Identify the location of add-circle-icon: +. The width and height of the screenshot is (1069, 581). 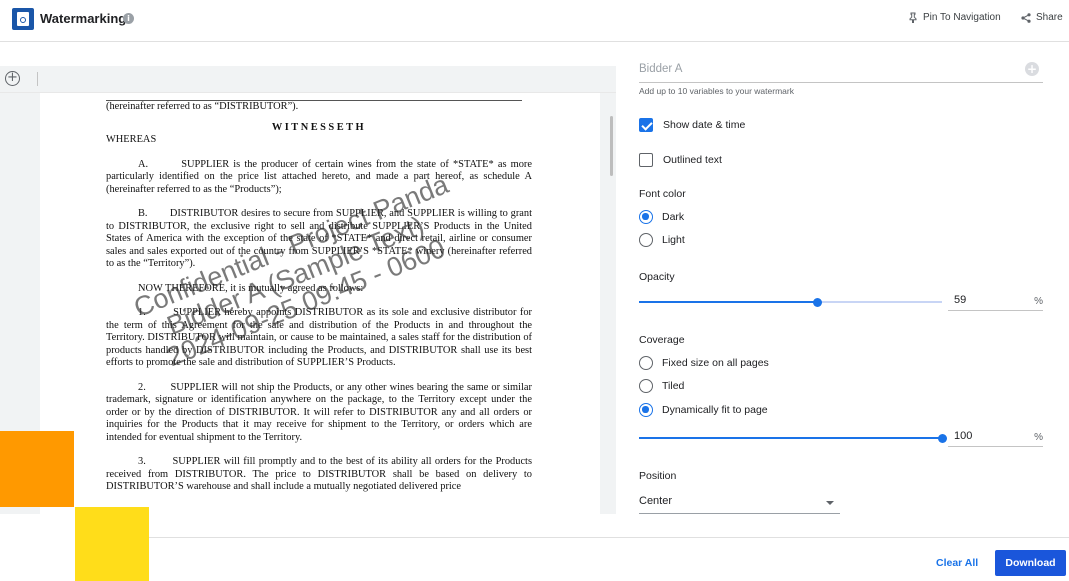
(12, 78).